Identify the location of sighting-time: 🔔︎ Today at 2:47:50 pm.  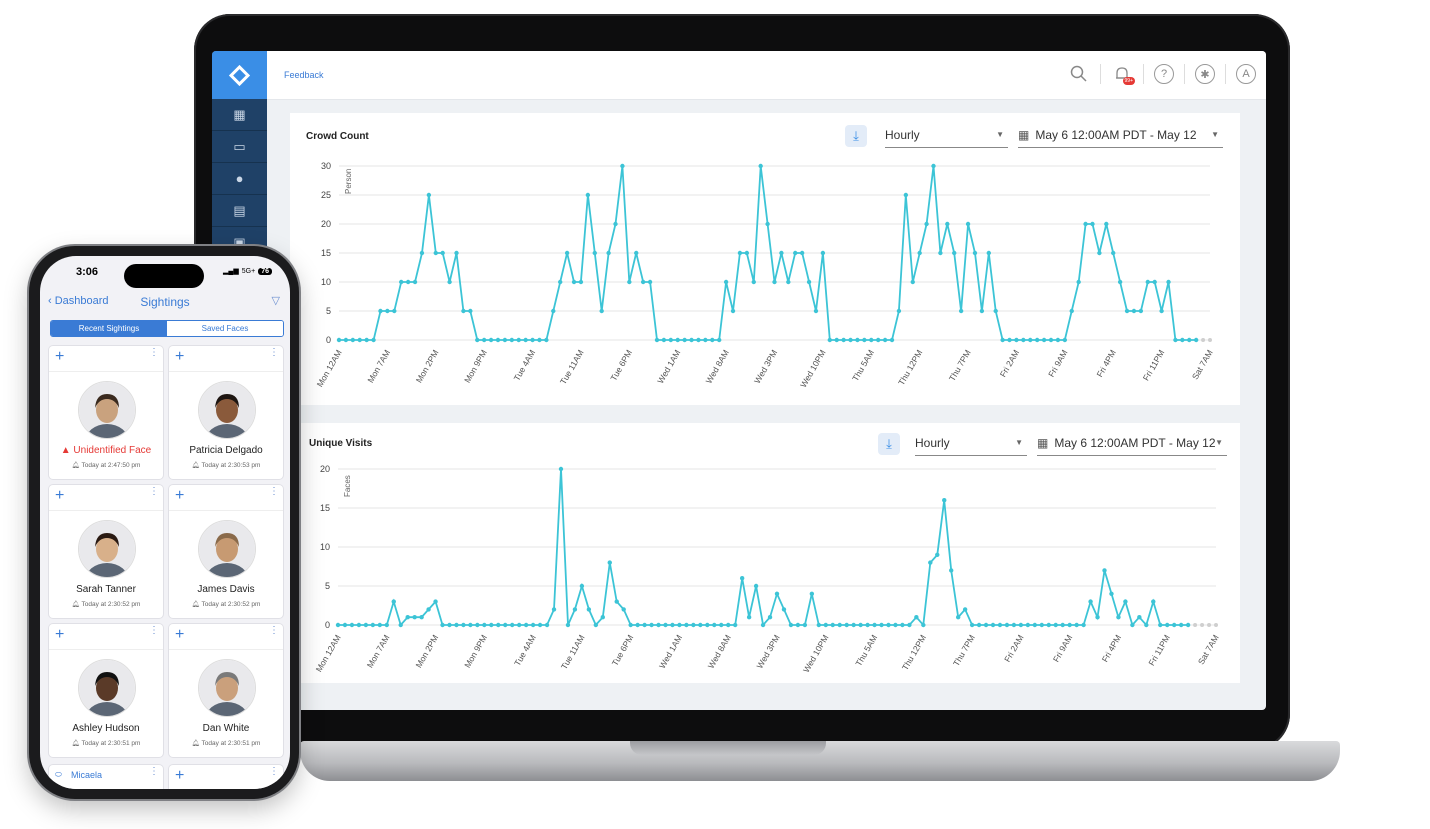
(106, 465).